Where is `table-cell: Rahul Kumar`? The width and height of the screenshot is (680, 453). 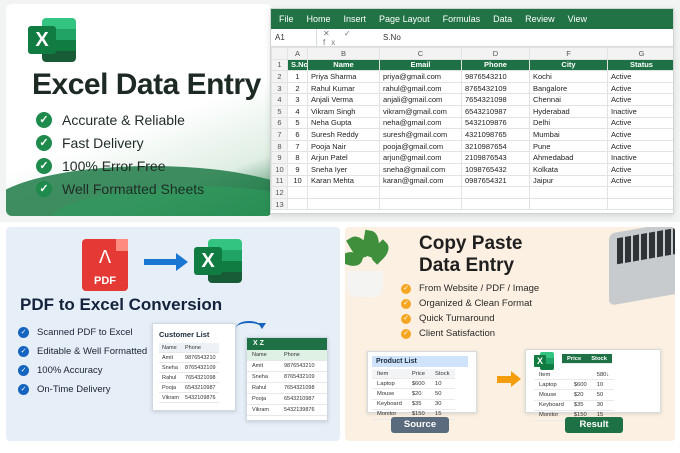
table-cell: Rahul Kumar is located at coordinates (343, 88).